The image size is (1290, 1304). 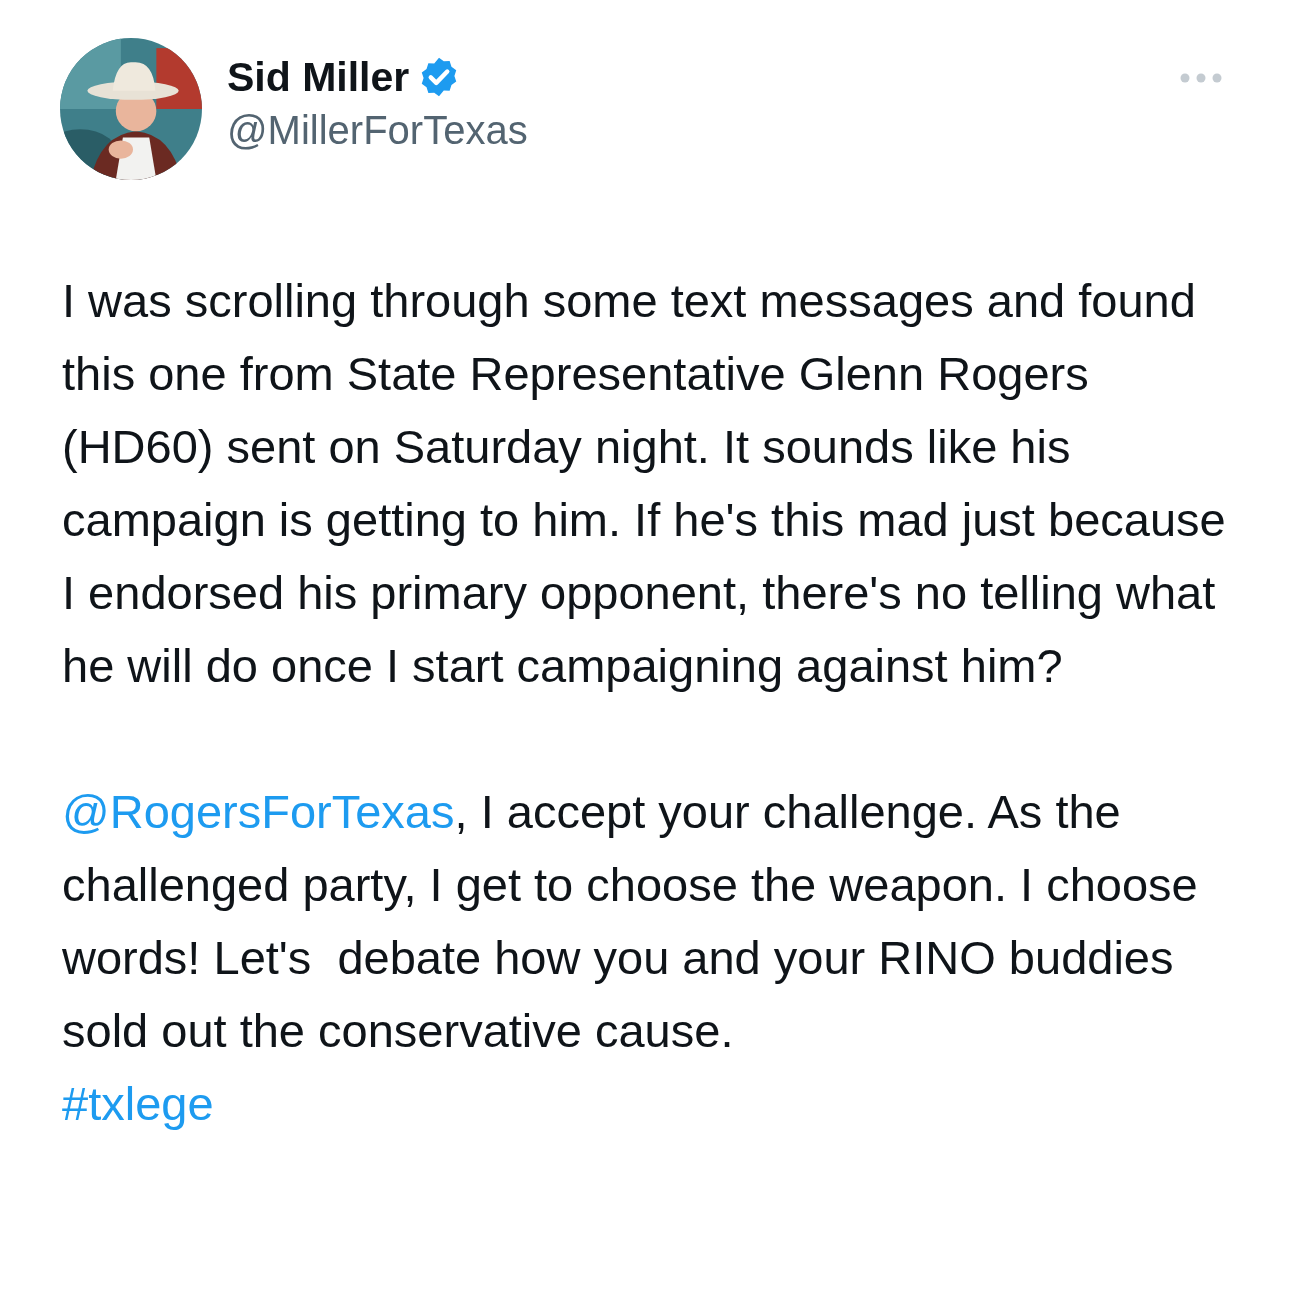 I want to click on author-handle: @MillerForTexas, so click(x=377, y=130).